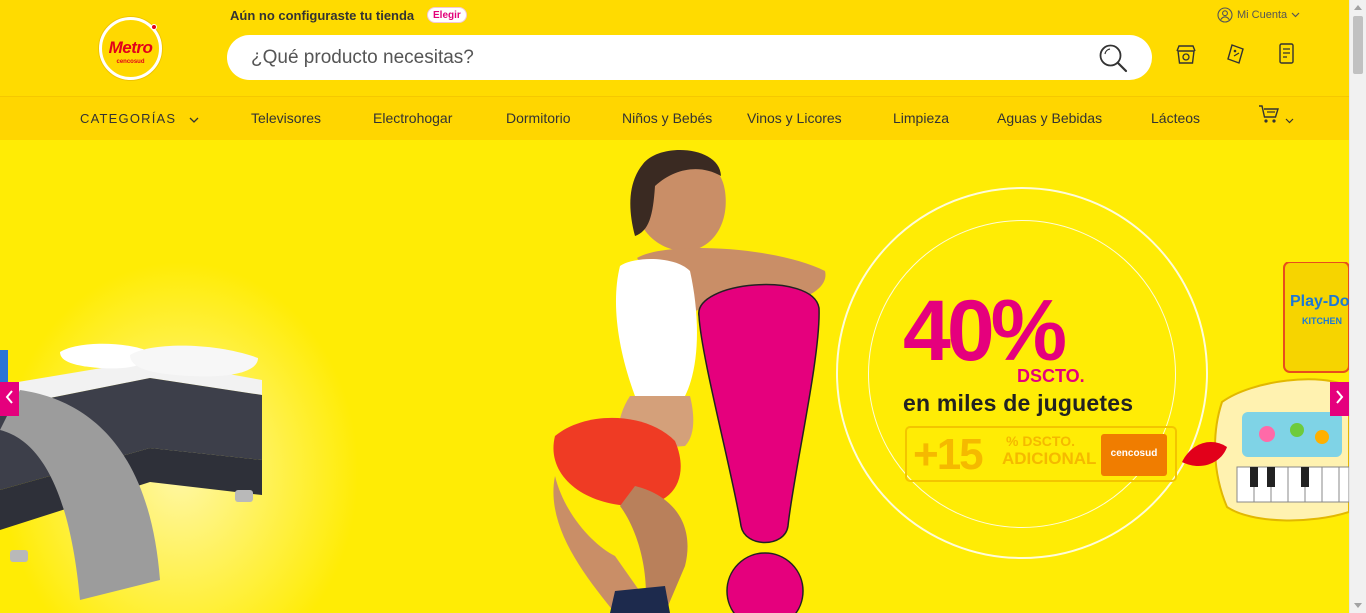  I want to click on nav-item-electrohogar: Electrohogar, so click(412, 119).